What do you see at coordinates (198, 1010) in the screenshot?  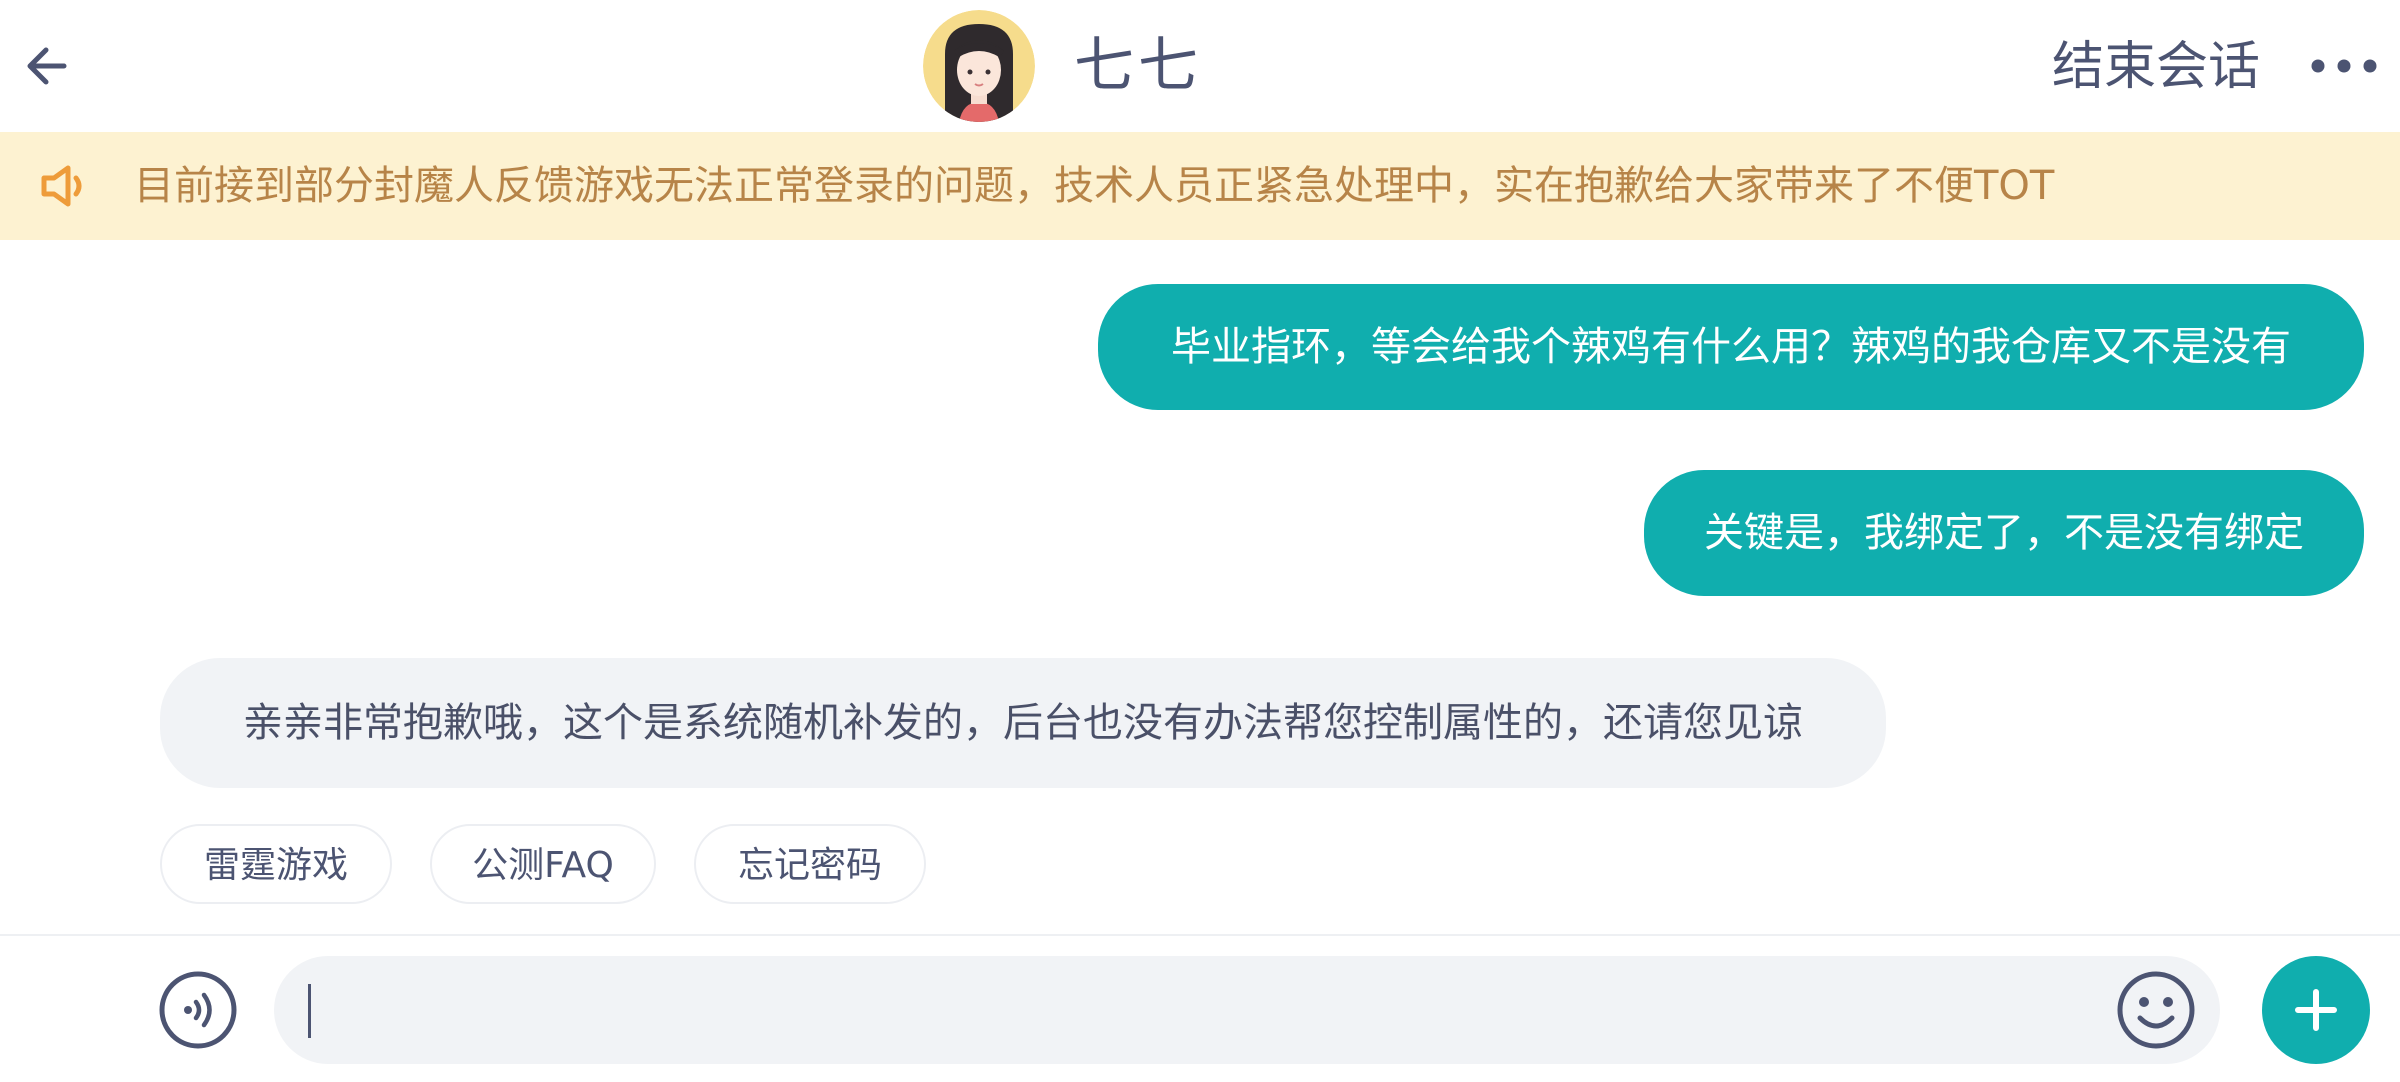 I see `voice-icon` at bounding box center [198, 1010].